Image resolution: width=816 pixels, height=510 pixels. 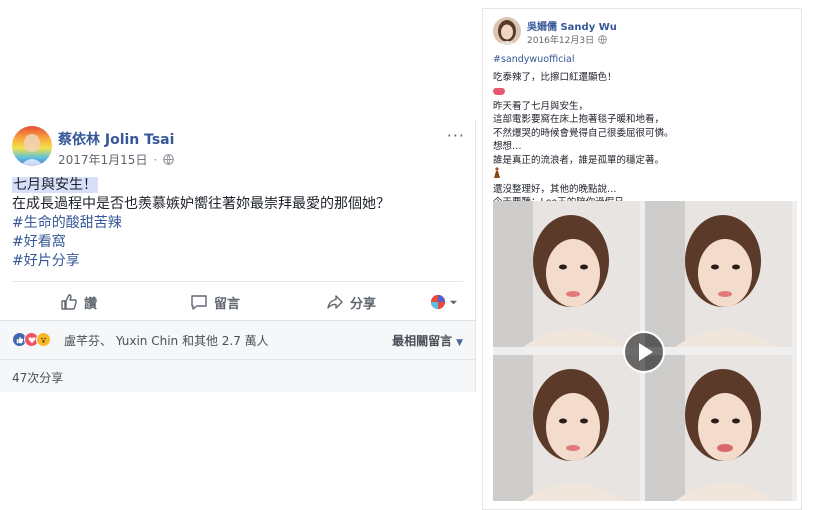 I want to click on page-avatar-icon, so click(x=438, y=302).